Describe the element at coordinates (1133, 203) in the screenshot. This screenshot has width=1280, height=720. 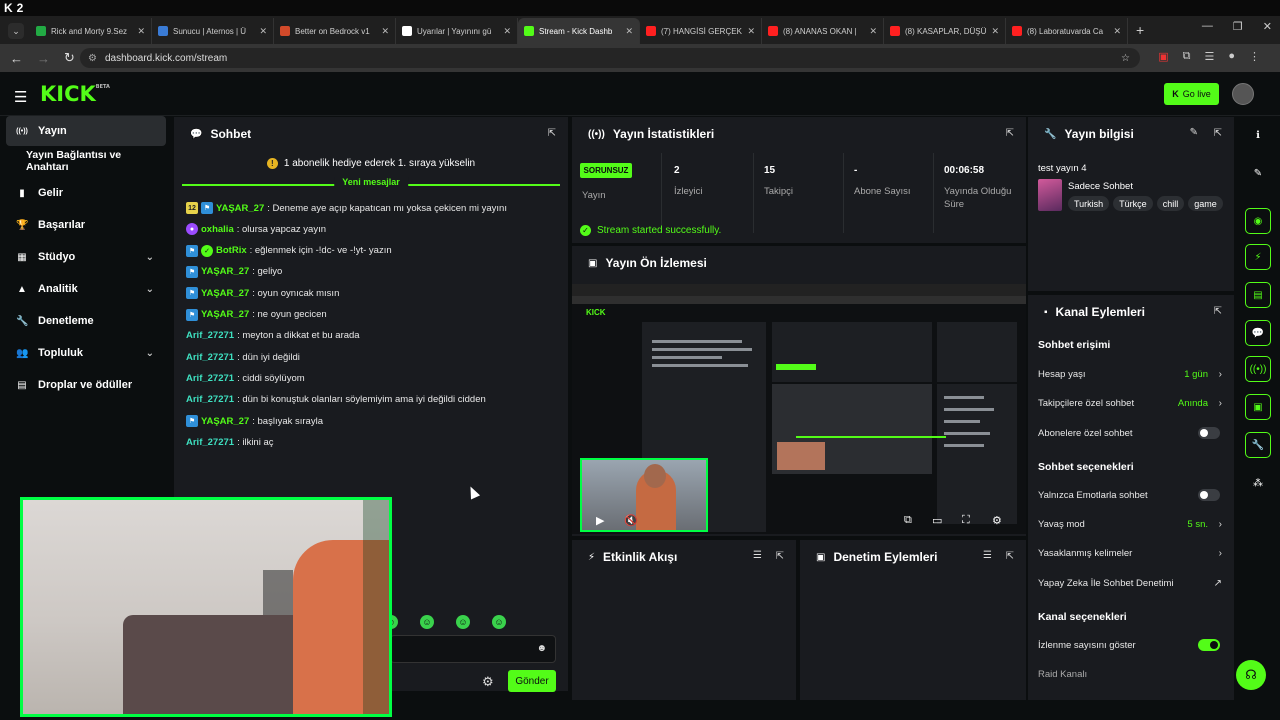
I see `tag-chip: Türkçe` at that location.